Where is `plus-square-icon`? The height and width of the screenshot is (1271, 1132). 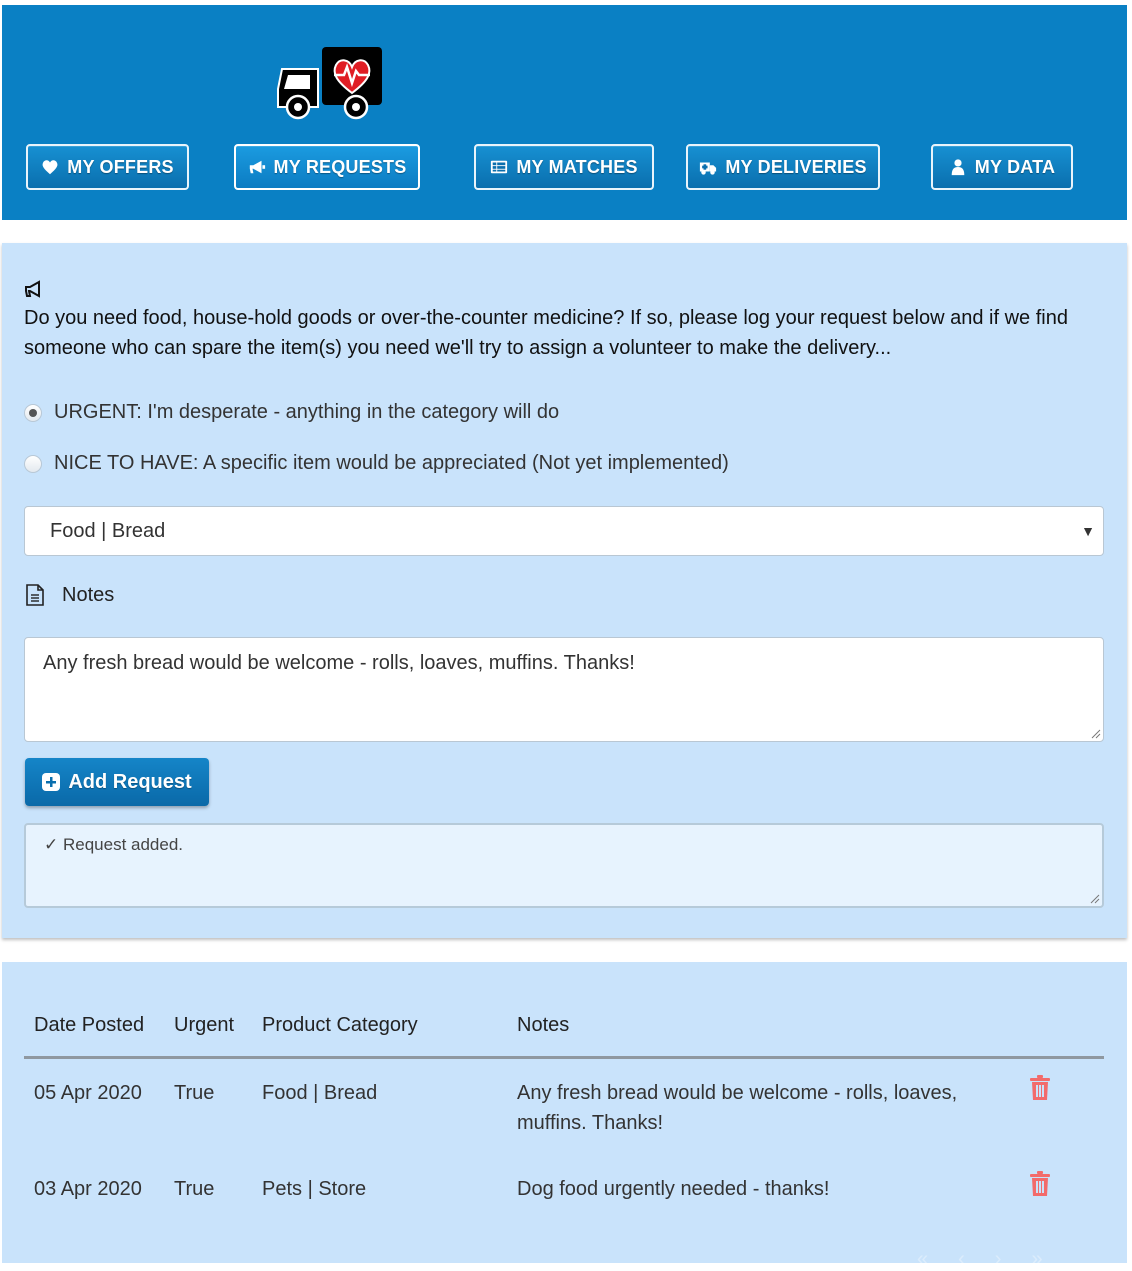 plus-square-icon is located at coordinates (51, 782).